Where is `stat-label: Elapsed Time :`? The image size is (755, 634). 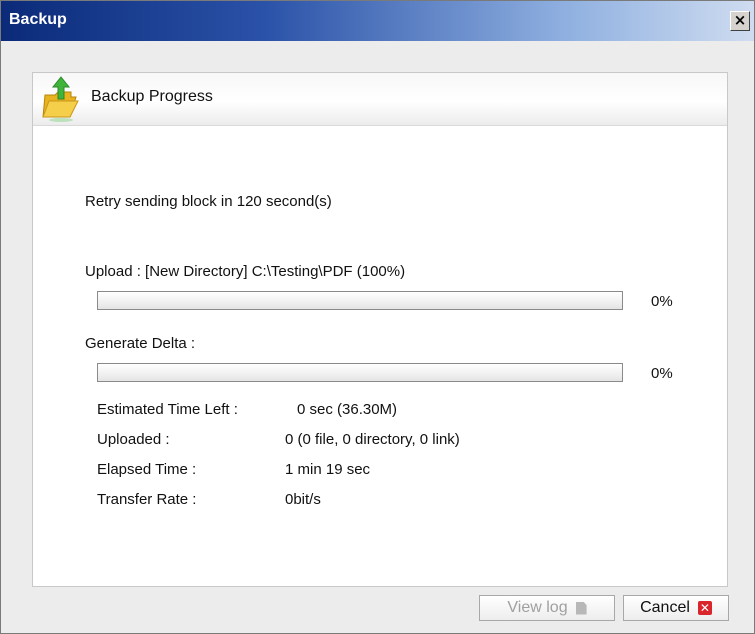
stat-label: Elapsed Time : is located at coordinates (147, 469).